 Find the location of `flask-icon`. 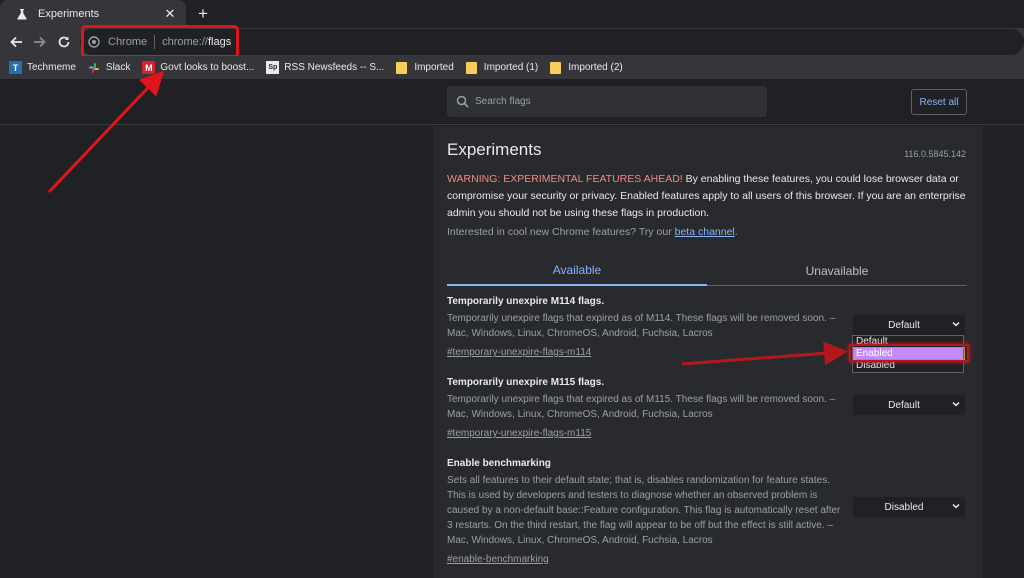

flask-icon is located at coordinates (22, 14).